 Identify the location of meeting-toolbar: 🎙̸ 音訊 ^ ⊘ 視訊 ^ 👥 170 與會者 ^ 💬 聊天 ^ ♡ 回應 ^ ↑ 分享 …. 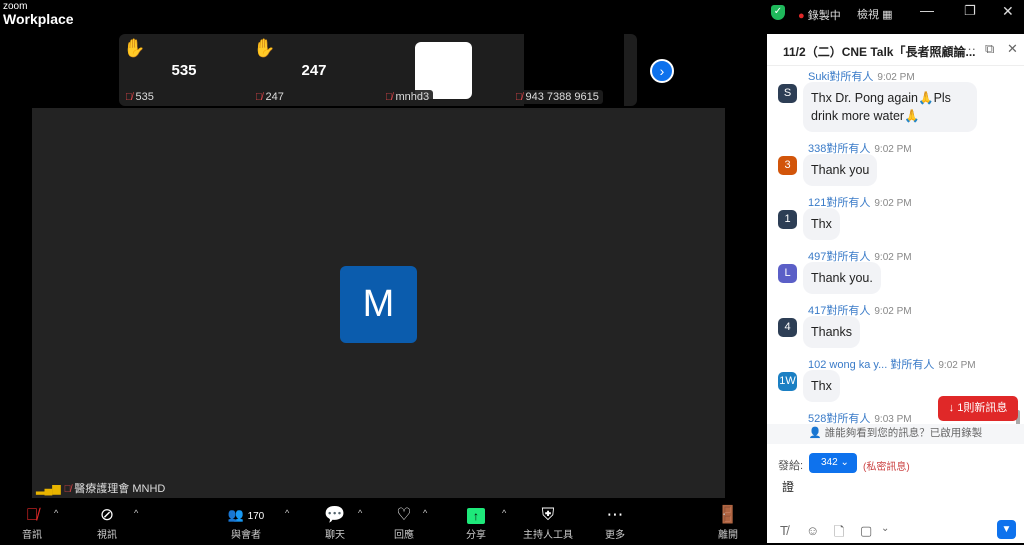
(383, 521).